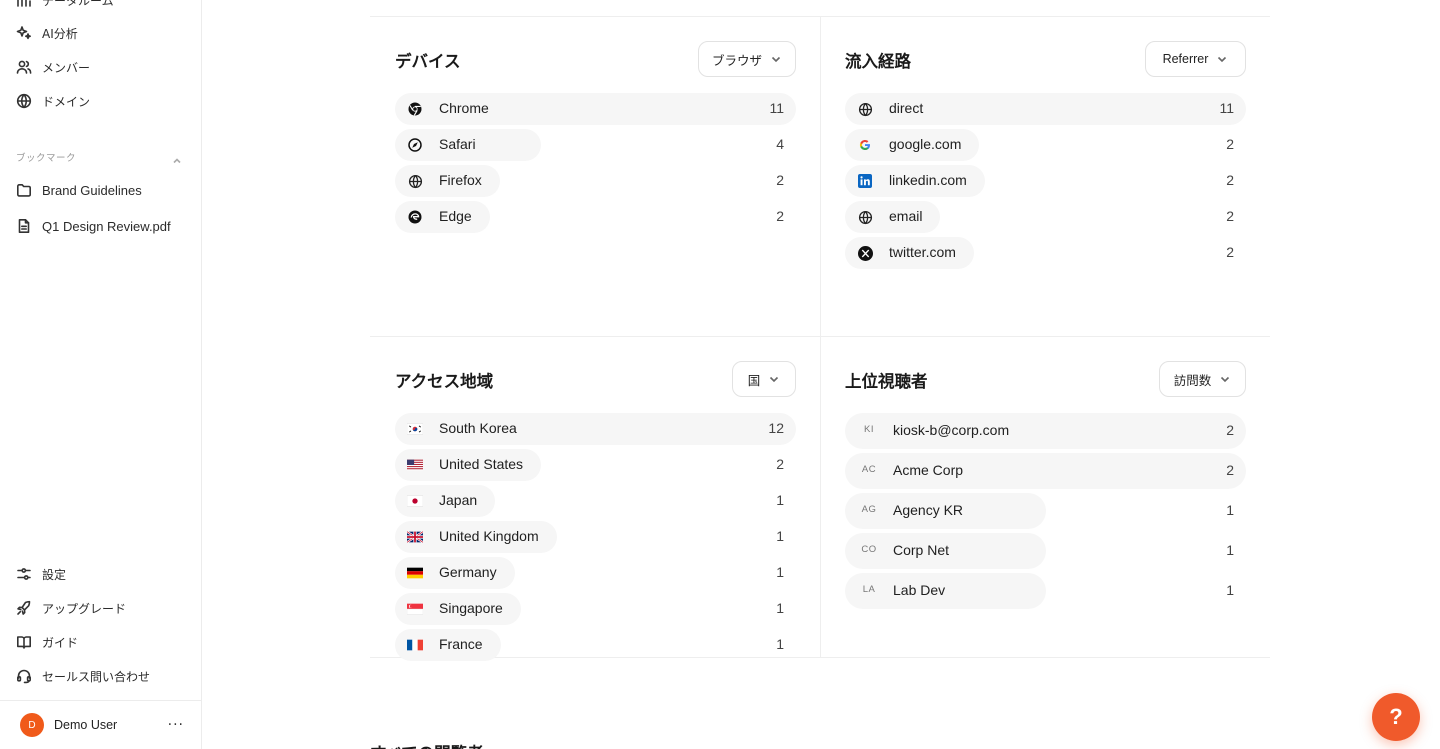 This screenshot has width=1440, height=749. What do you see at coordinates (869, 509) in the screenshot?
I see `viewer-initials: AG` at bounding box center [869, 509].